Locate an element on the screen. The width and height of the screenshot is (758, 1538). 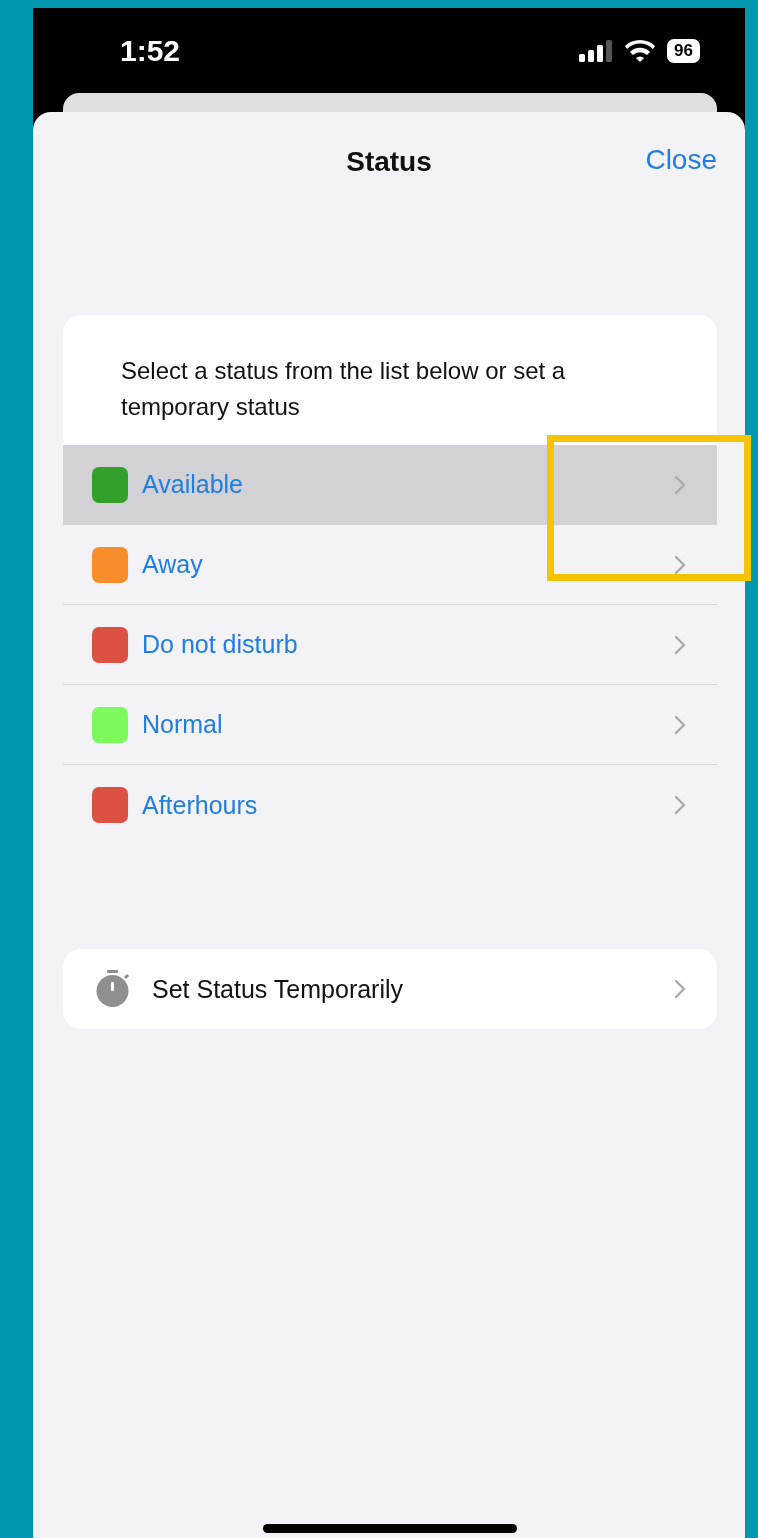
status-row: Available is located at coordinates (390, 485).